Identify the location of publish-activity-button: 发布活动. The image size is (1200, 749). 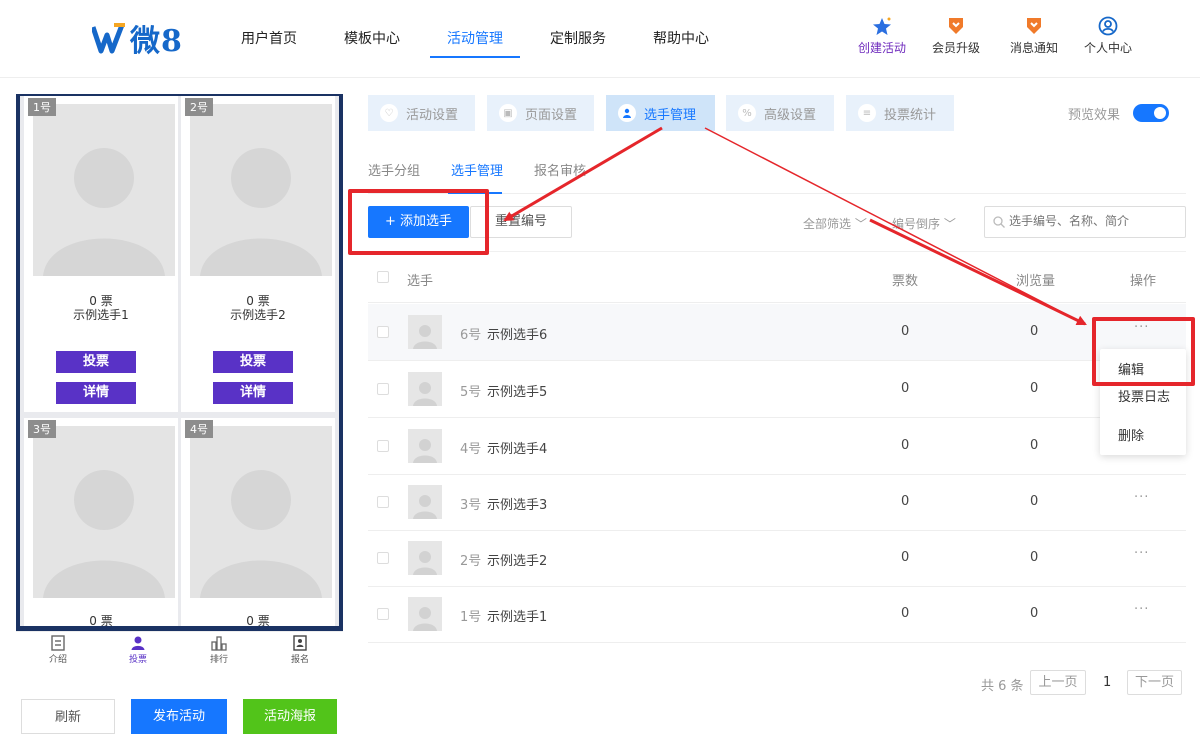
(179, 716).